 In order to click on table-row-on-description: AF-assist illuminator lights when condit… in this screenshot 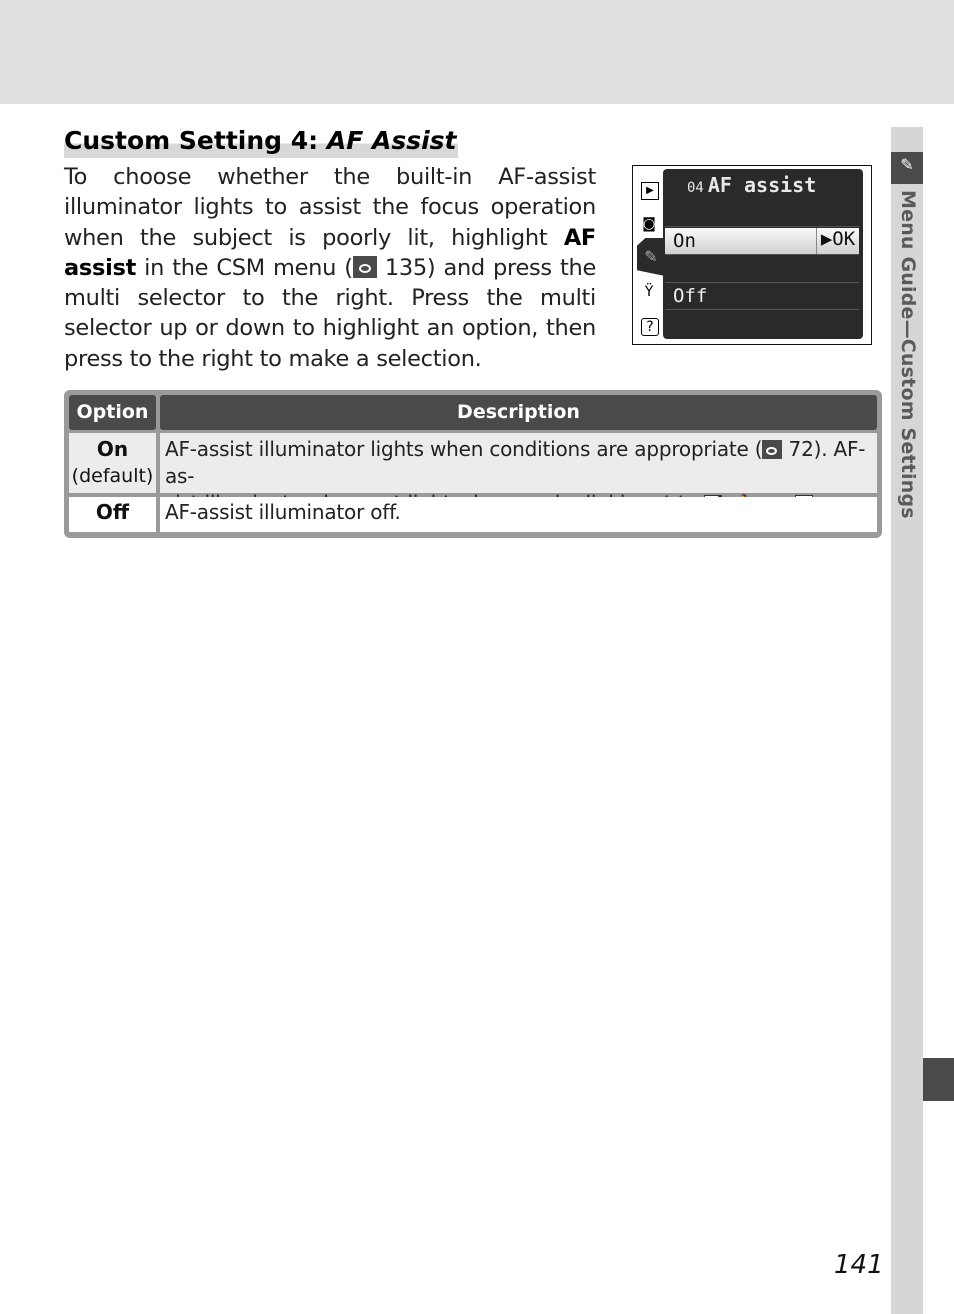, I will do `click(518, 474)`.